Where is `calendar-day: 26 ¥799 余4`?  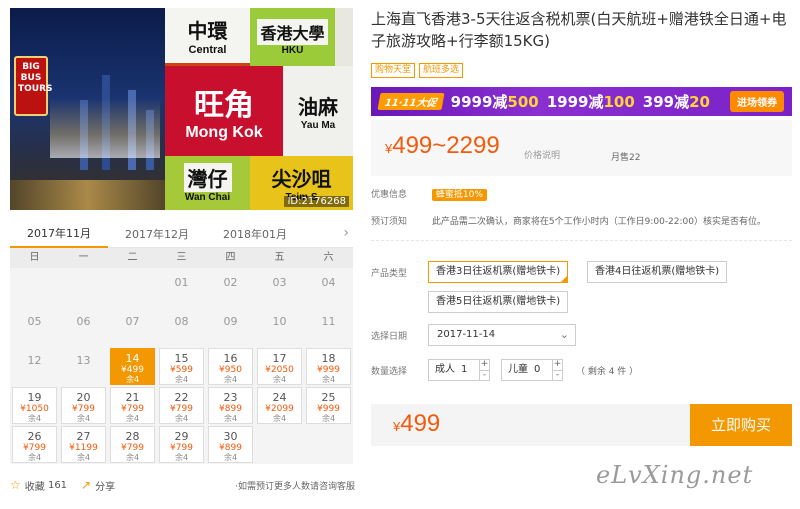 calendar-day: 26 ¥799 余4 is located at coordinates (34, 444).